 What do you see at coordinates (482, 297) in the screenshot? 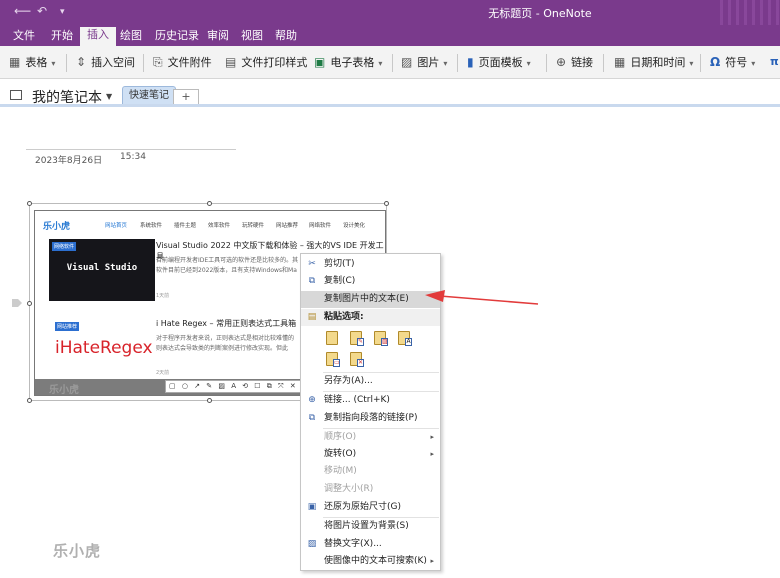
I see `annotation-arrow` at bounding box center [482, 297].